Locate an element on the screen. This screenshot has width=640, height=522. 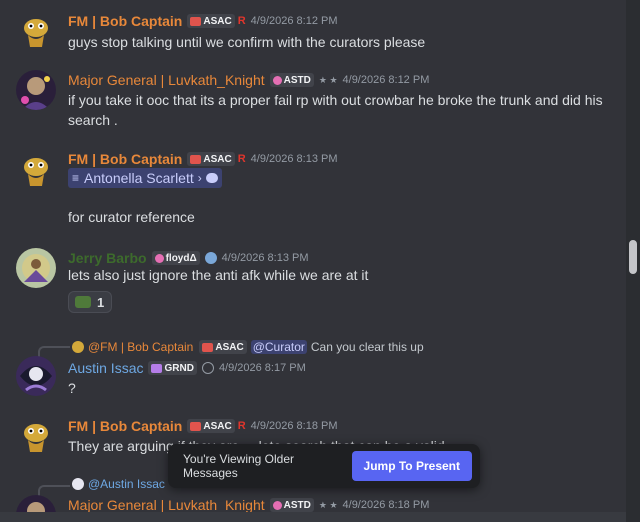
emoji-icon is located at coordinates (83, 302).